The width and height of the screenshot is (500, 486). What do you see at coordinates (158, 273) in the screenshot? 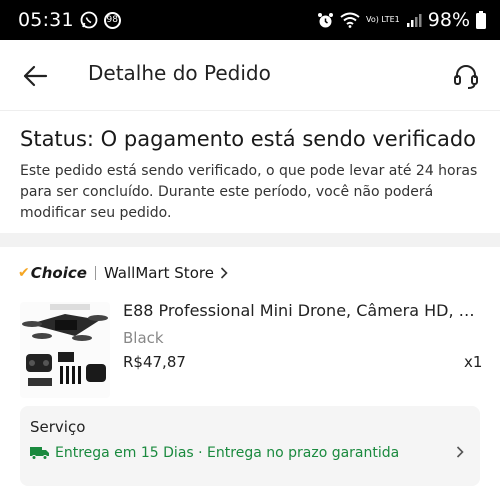
I see `store-name: WallMart Store` at bounding box center [158, 273].